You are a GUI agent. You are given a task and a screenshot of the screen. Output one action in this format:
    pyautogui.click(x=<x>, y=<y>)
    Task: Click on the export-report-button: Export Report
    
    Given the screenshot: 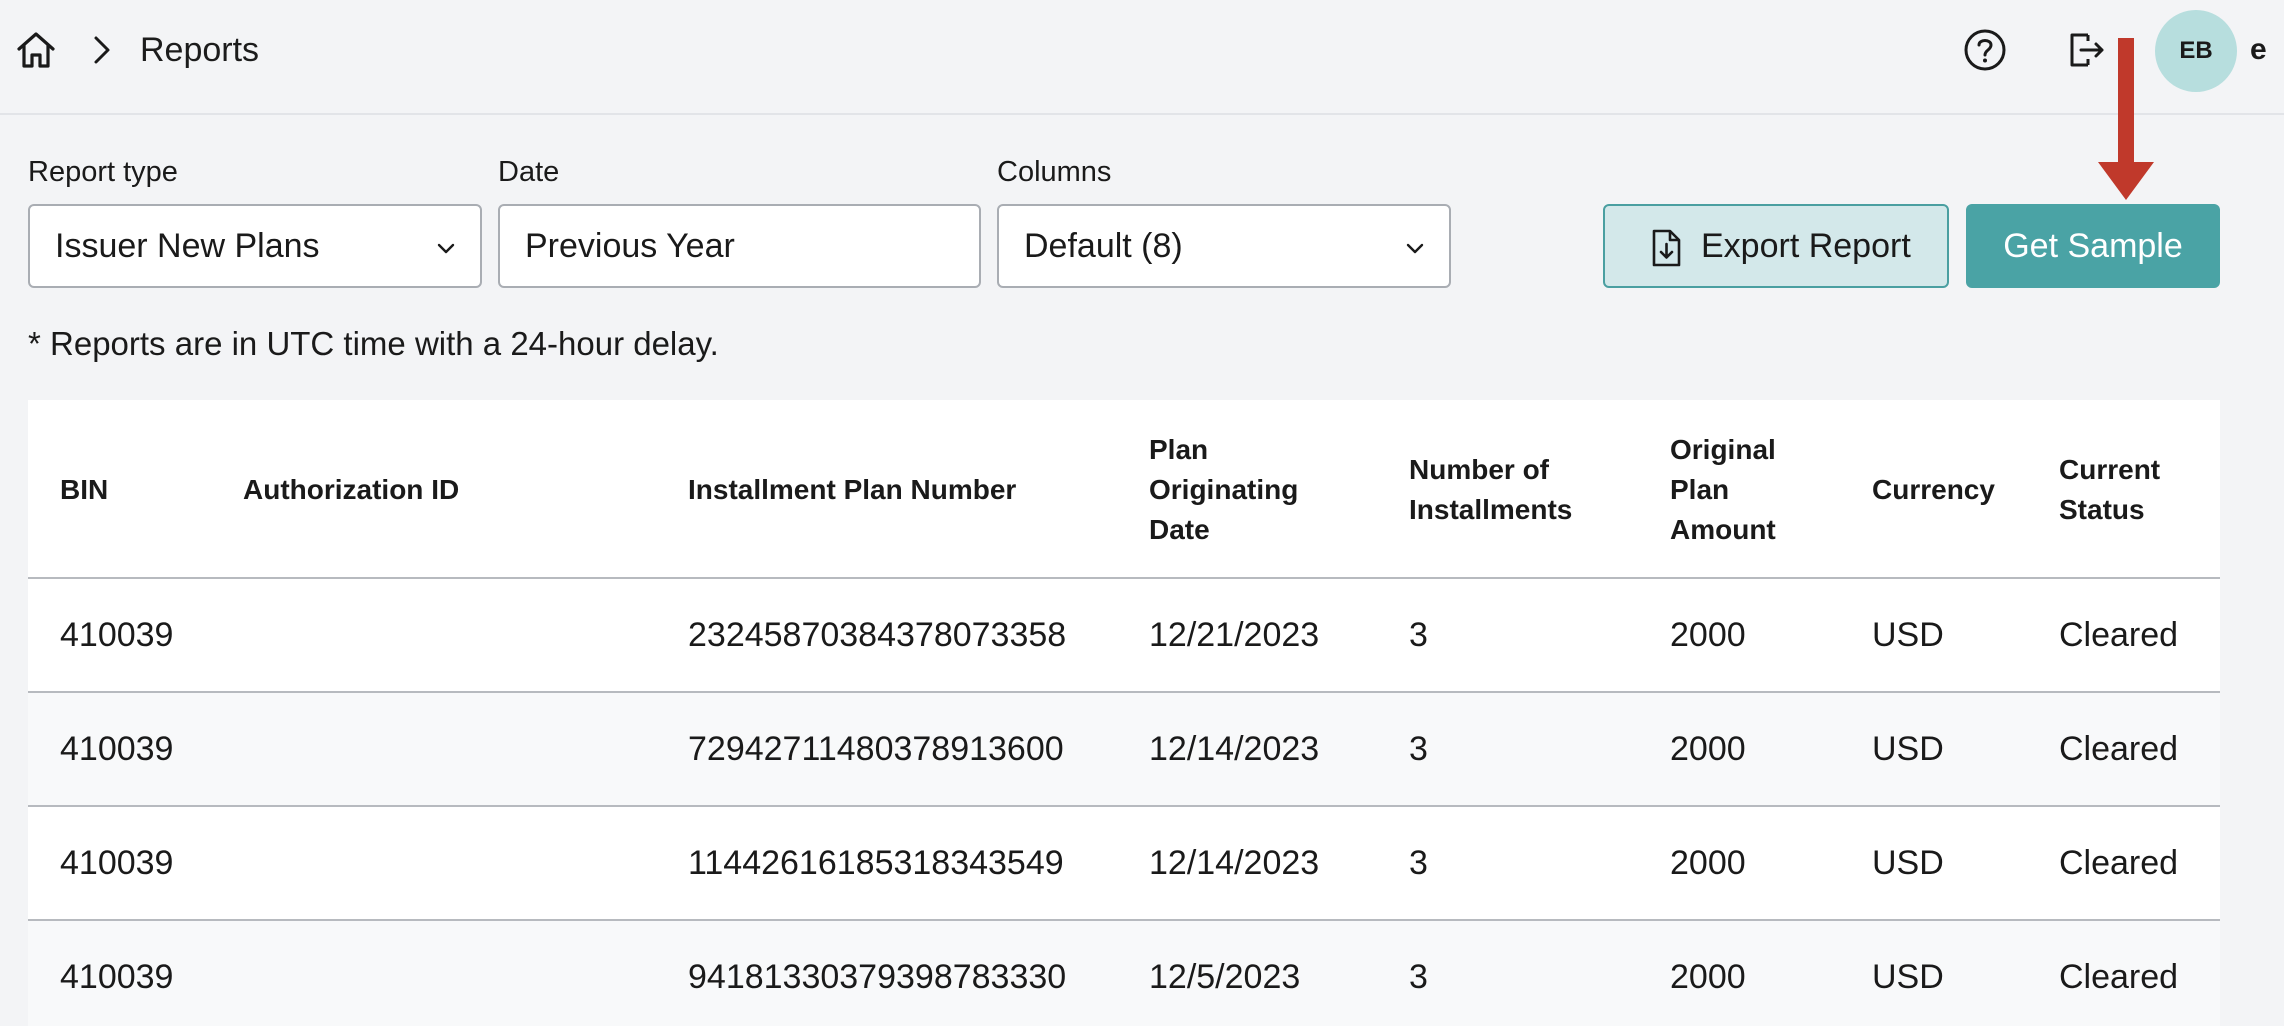 What is the action you would take?
    pyautogui.click(x=1776, y=246)
    